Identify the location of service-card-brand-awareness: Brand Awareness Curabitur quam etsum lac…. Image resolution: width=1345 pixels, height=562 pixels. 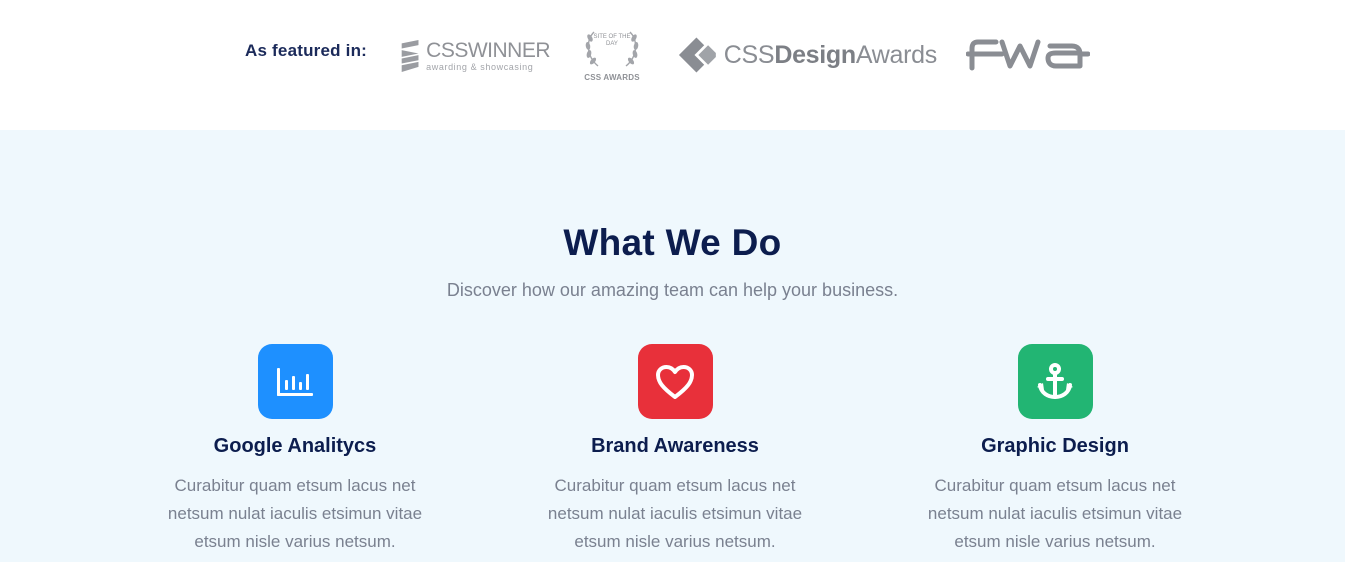
(675, 450).